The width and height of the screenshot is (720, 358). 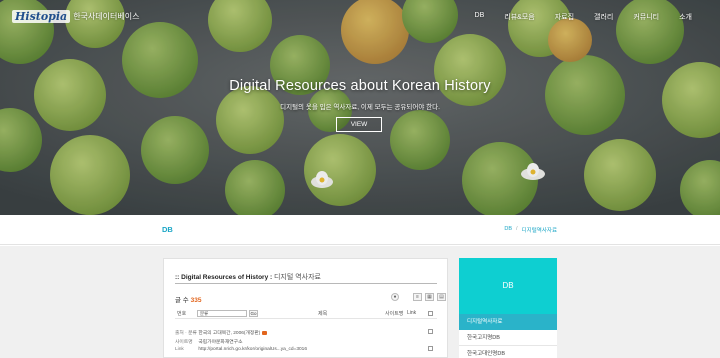 What do you see at coordinates (106, 16) in the screenshot?
I see `logo-subtitle: 한국사데이터베이스` at bounding box center [106, 16].